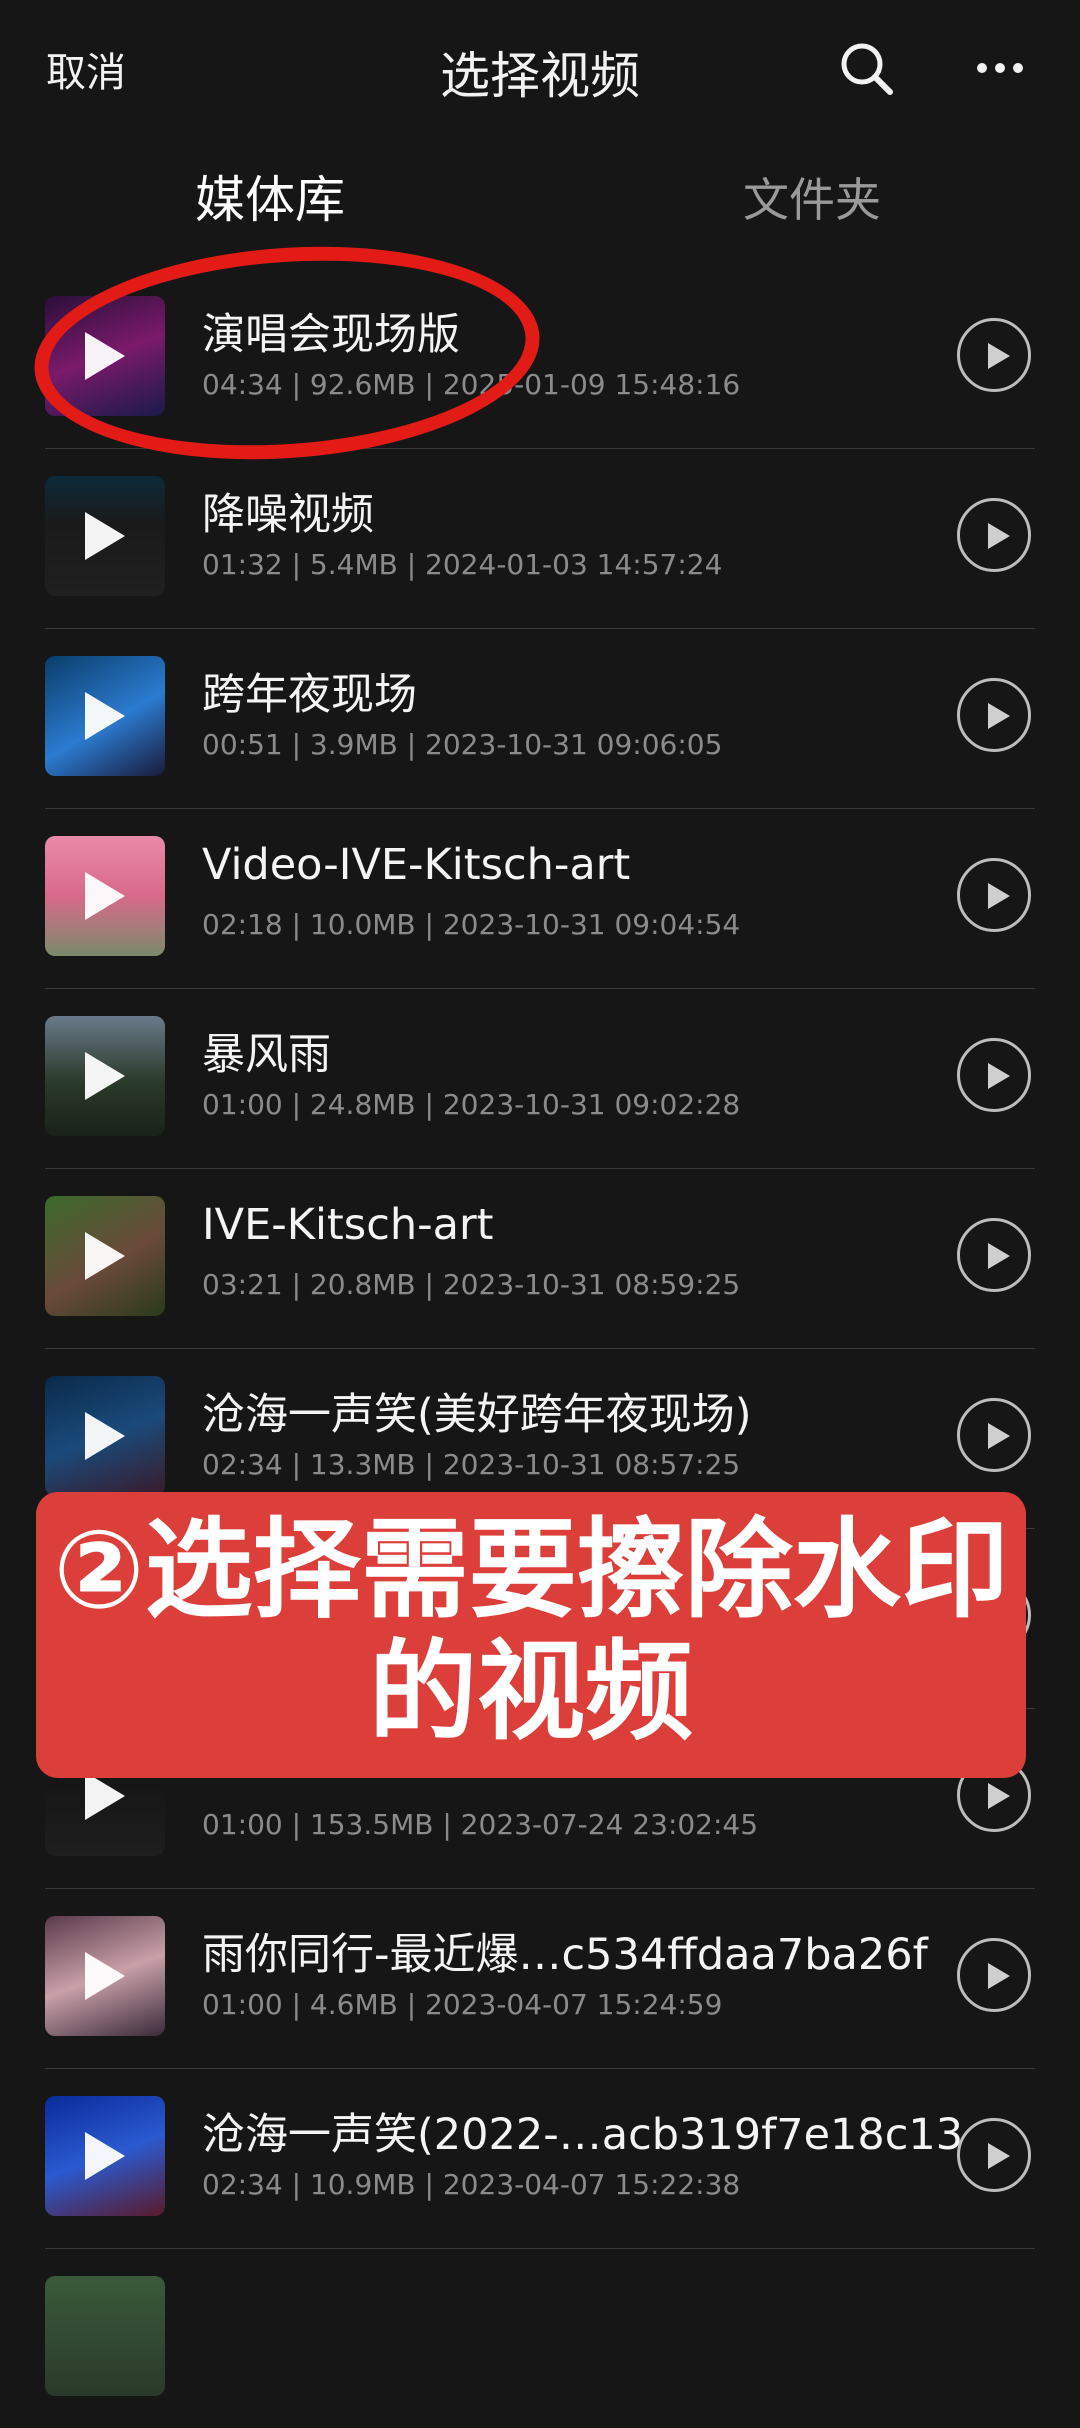  Describe the element at coordinates (540, 200) in the screenshot. I see `tab-bar: 媒体库 文件夹` at that location.